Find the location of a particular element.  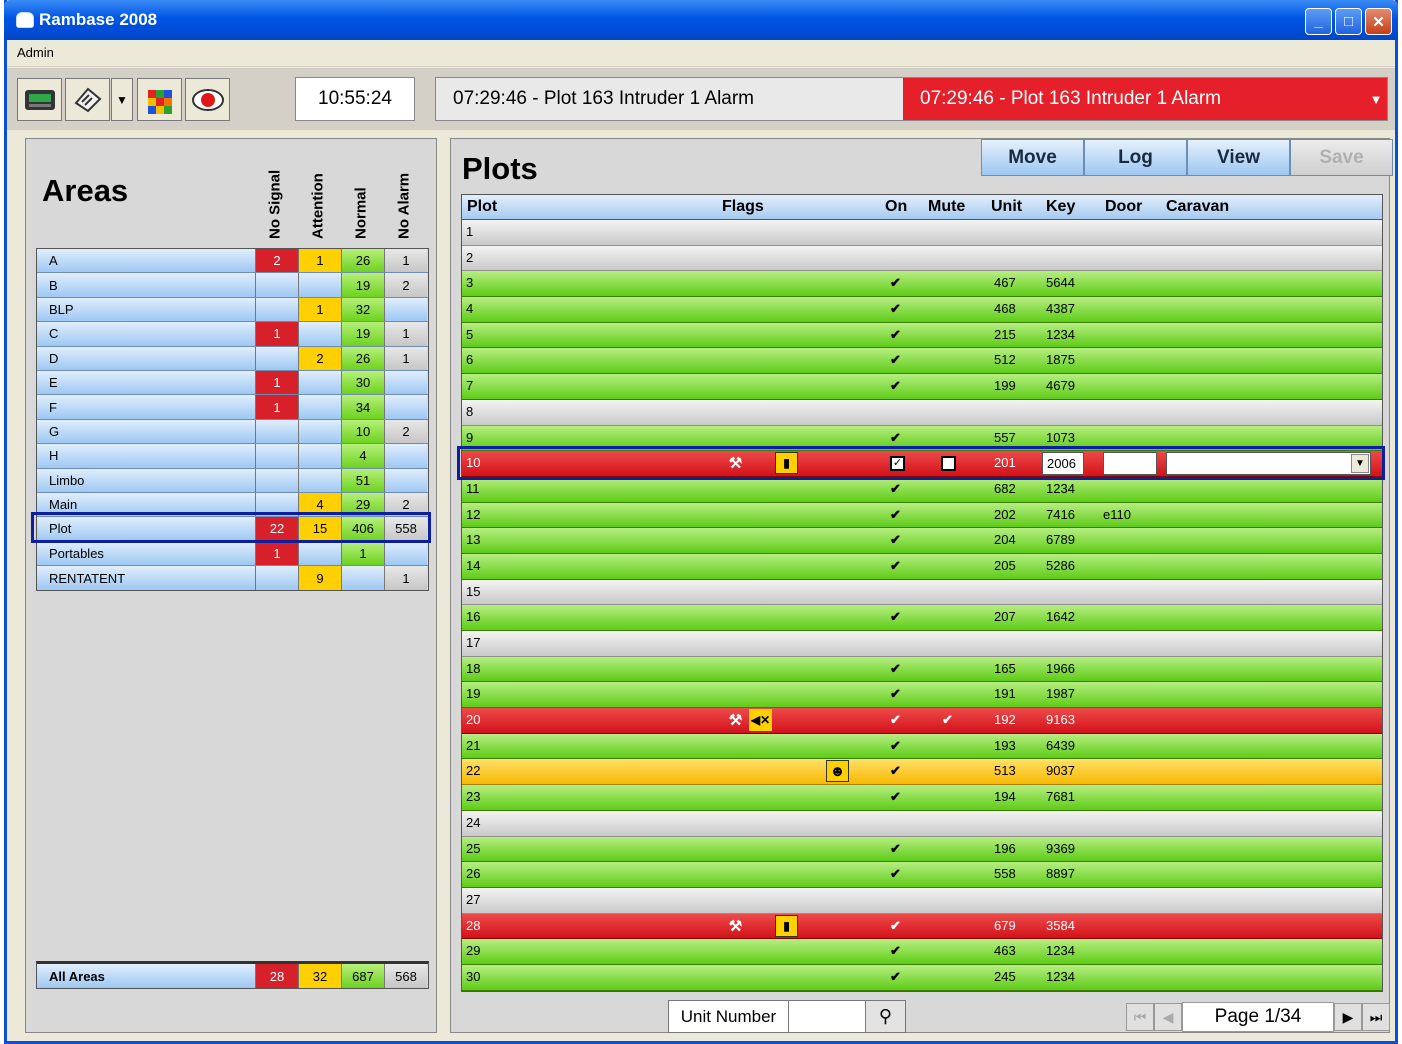

plot-number: 16 is located at coordinates (473, 617).